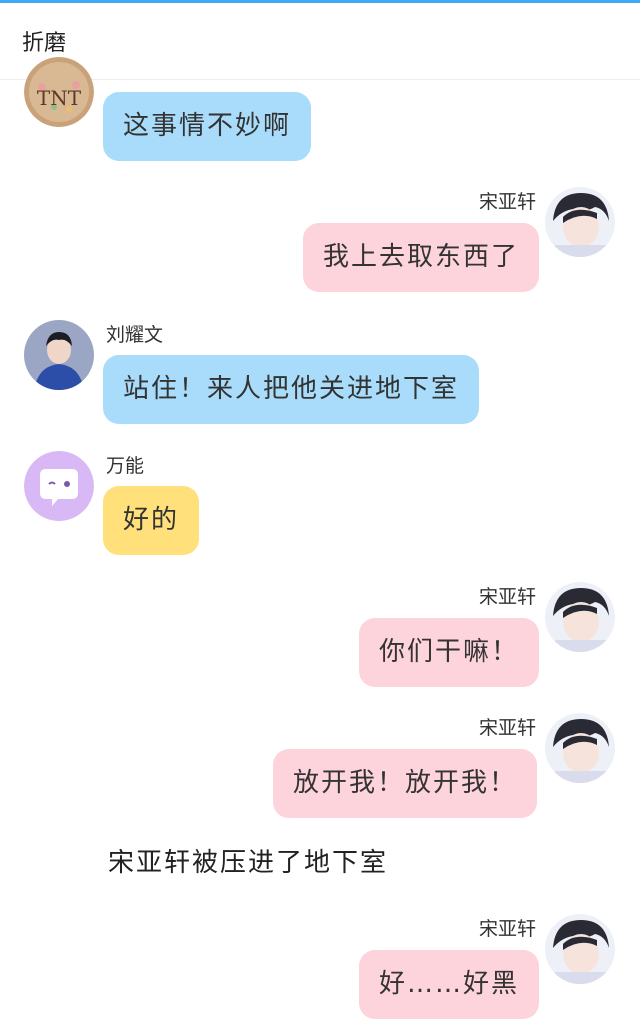 The image size is (640, 1023). I want to click on svg-text: TNT, so click(59, 98).